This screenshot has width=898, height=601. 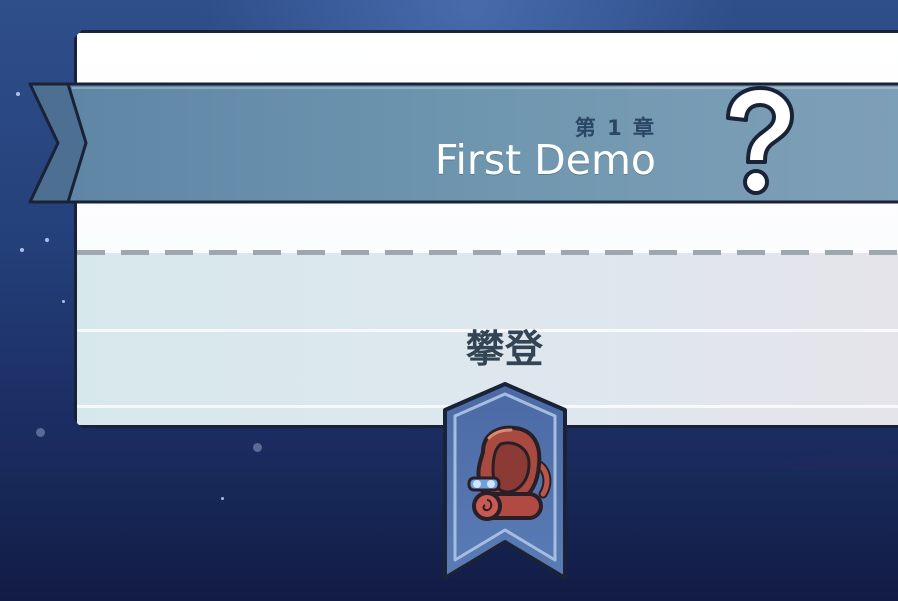 What do you see at coordinates (487, 252) in the screenshot?
I see `dashed-divider` at bounding box center [487, 252].